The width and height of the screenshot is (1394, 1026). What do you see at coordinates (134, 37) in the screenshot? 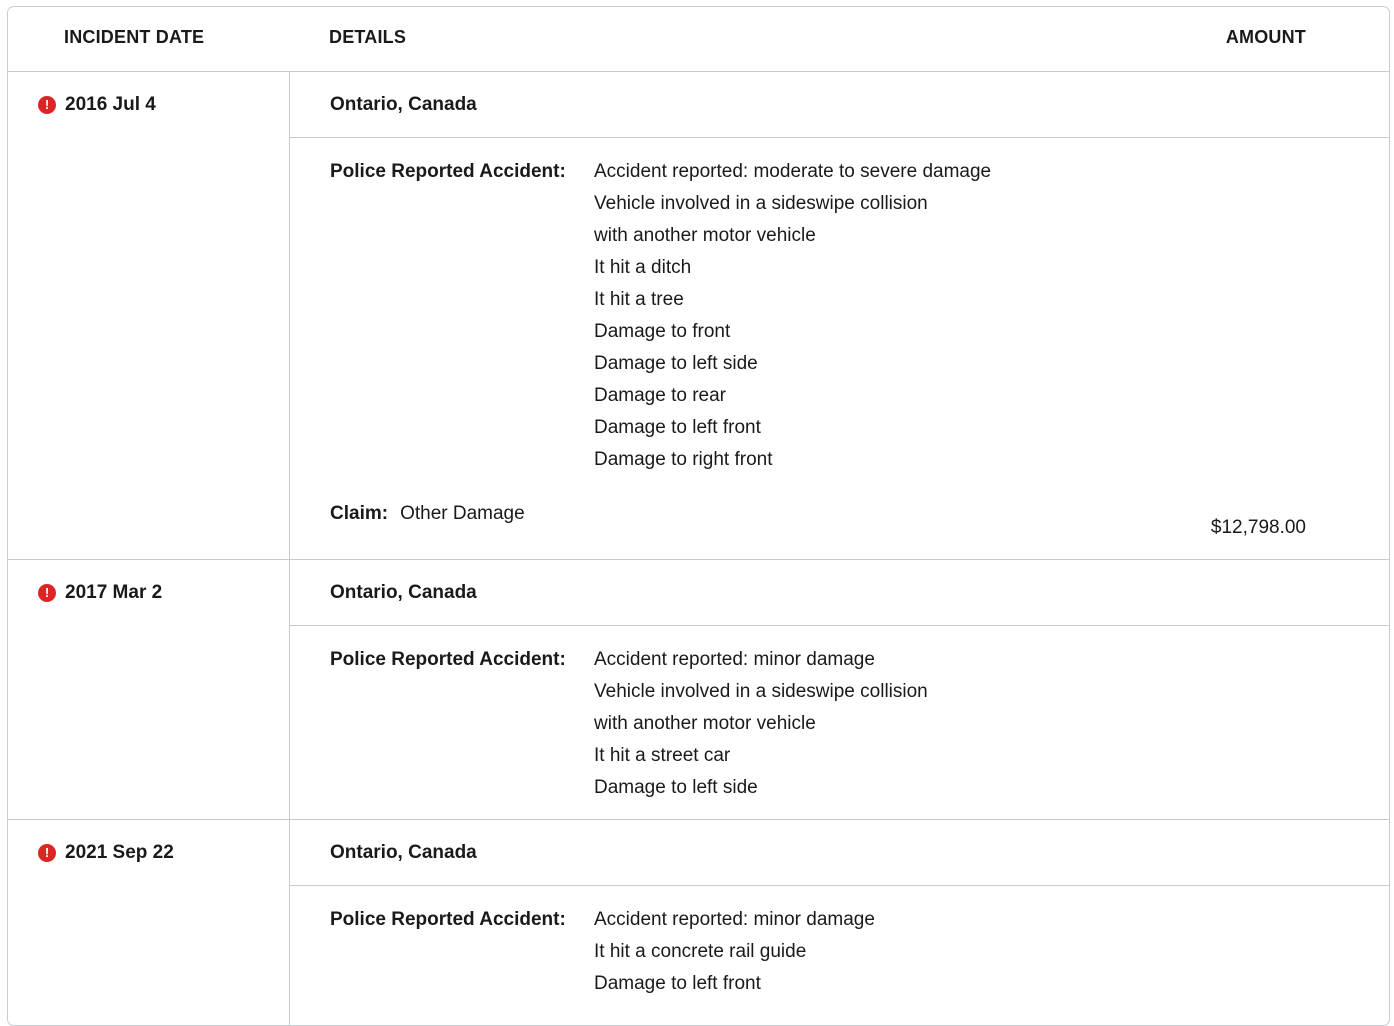
I see `column-header-incident-date: INCIDENT DATE` at bounding box center [134, 37].